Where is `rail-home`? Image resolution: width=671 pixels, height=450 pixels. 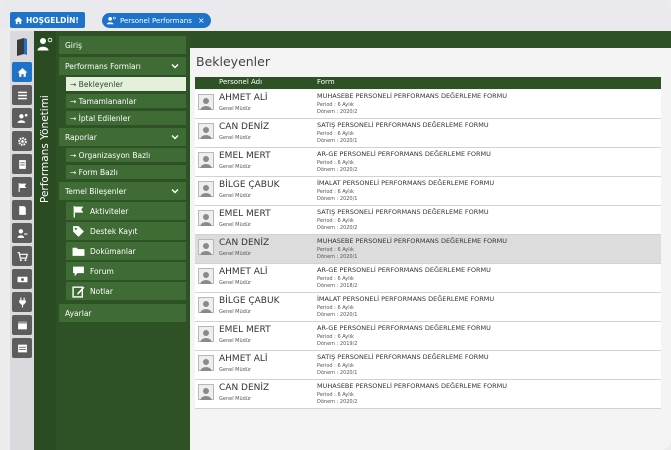 rail-home is located at coordinates (22, 72).